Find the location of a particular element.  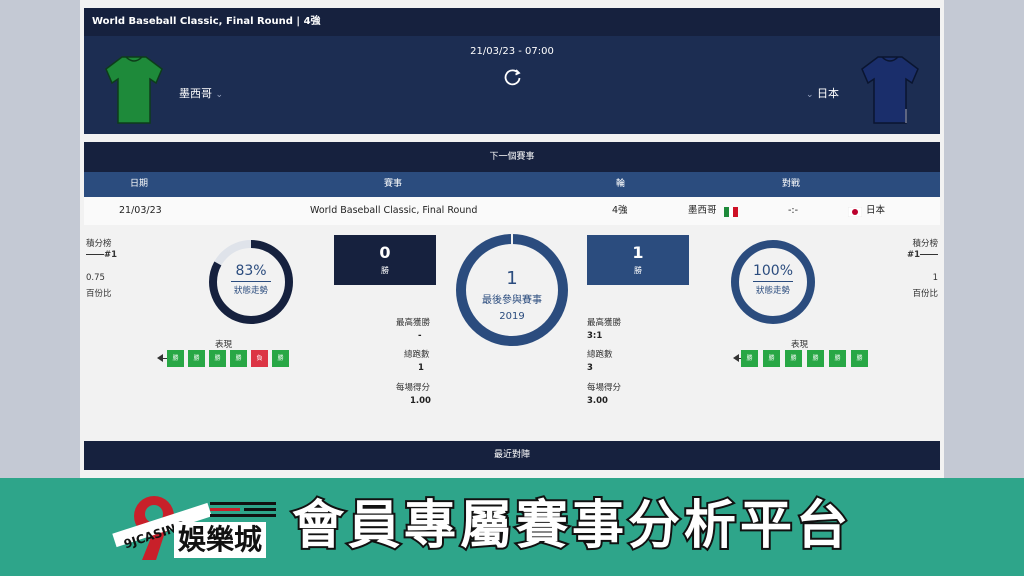

away-form-5: 勝 is located at coordinates (837, 358).